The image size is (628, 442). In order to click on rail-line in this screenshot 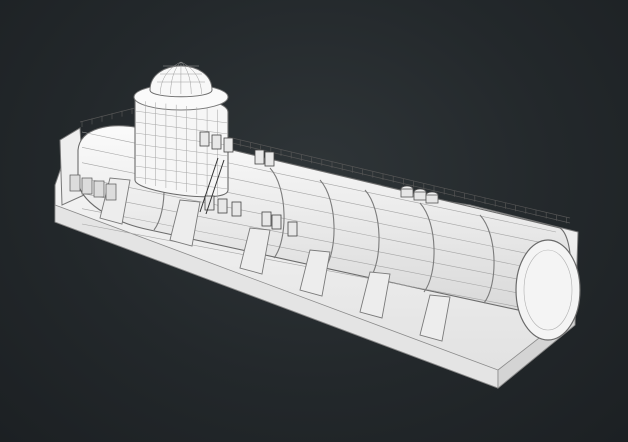, I will do `click(107, 115)`.